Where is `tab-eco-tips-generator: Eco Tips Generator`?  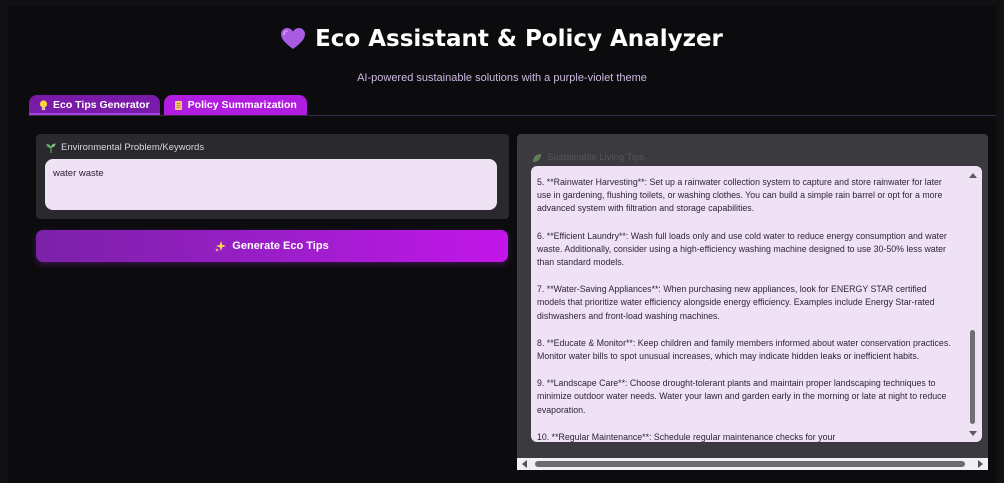 tab-eco-tips-generator: Eco Tips Generator is located at coordinates (94, 105).